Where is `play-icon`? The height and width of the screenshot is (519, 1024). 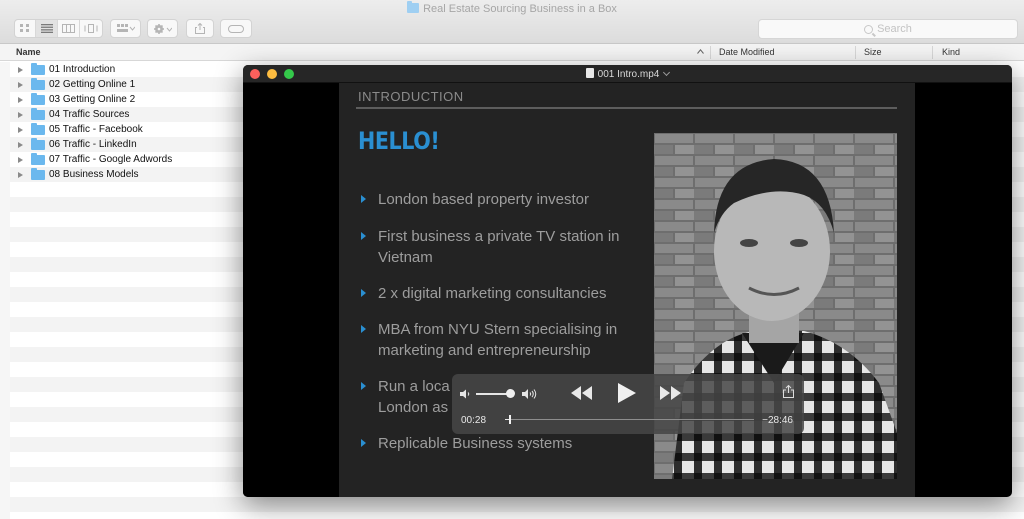 play-icon is located at coordinates (627, 393).